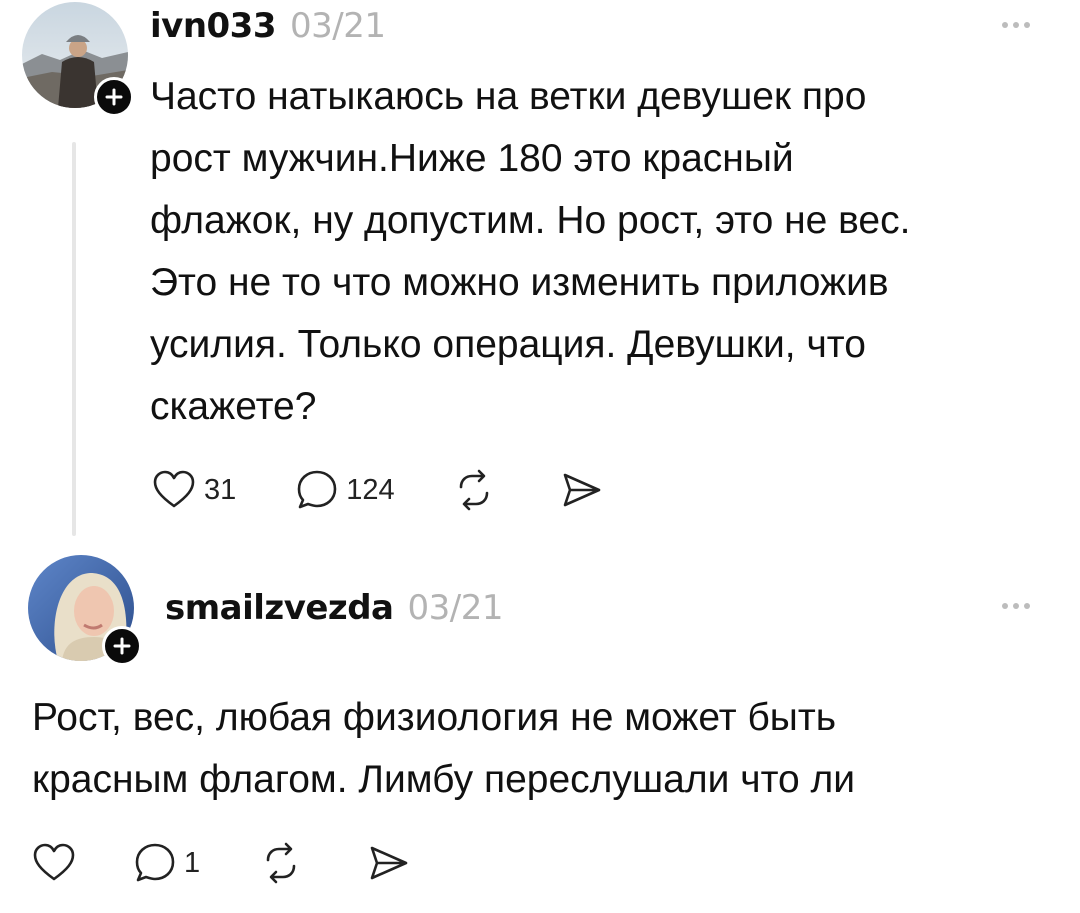 Image resolution: width=1080 pixels, height=913 pixels. I want to click on reply-count: 124, so click(370, 489).